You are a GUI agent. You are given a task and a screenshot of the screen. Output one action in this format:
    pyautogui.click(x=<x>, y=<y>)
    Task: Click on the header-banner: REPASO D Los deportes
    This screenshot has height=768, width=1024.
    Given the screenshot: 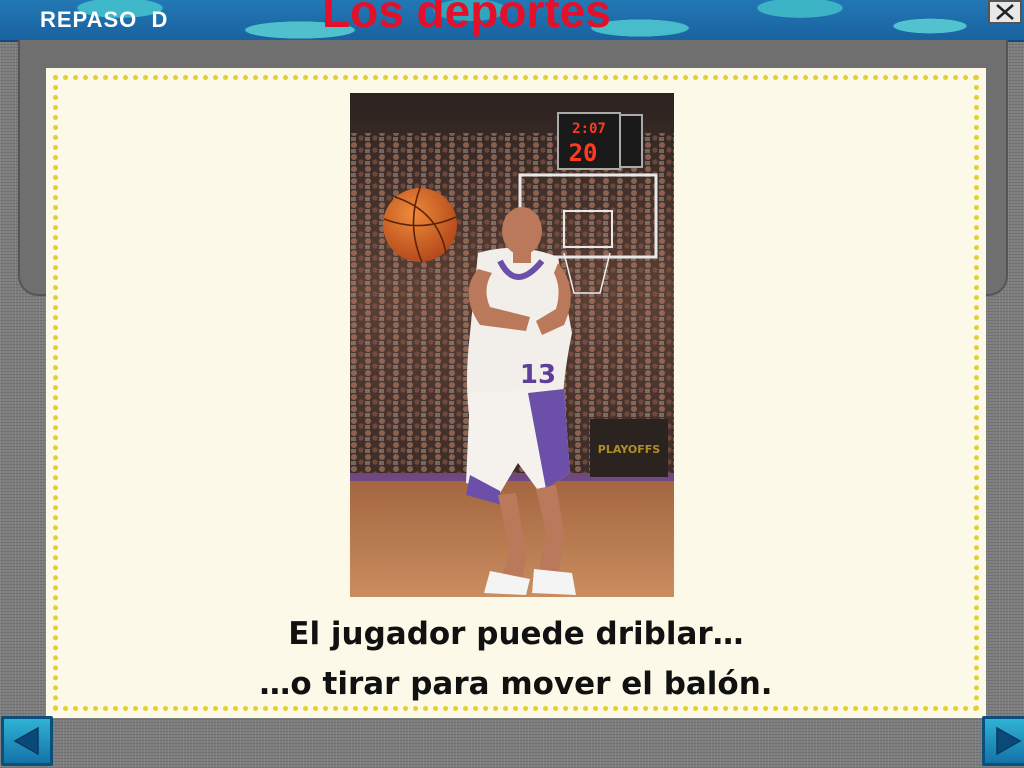 What is the action you would take?
    pyautogui.click(x=512, y=21)
    